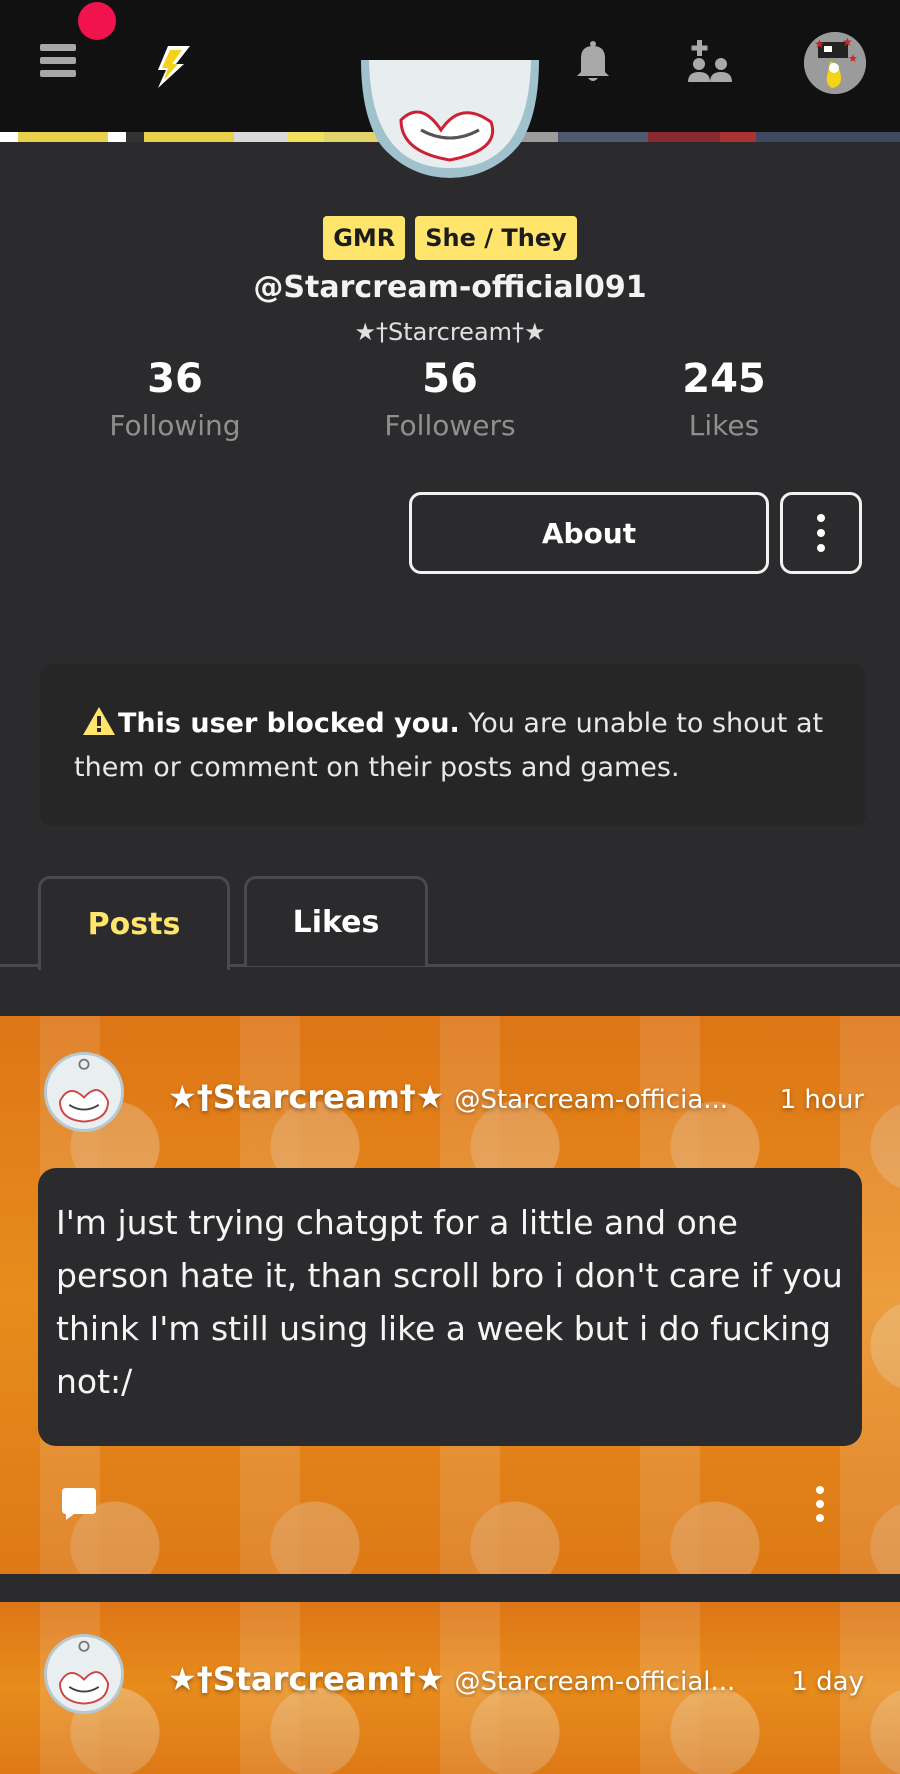 Image resolution: width=900 pixels, height=1774 pixels. I want to click on stat-likes-count: 245, so click(724, 379).